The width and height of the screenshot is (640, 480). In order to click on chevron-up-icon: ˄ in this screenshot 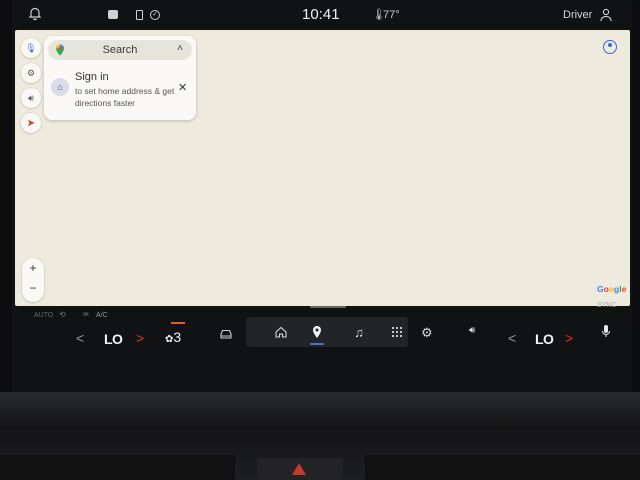, I will do `click(180, 48)`.